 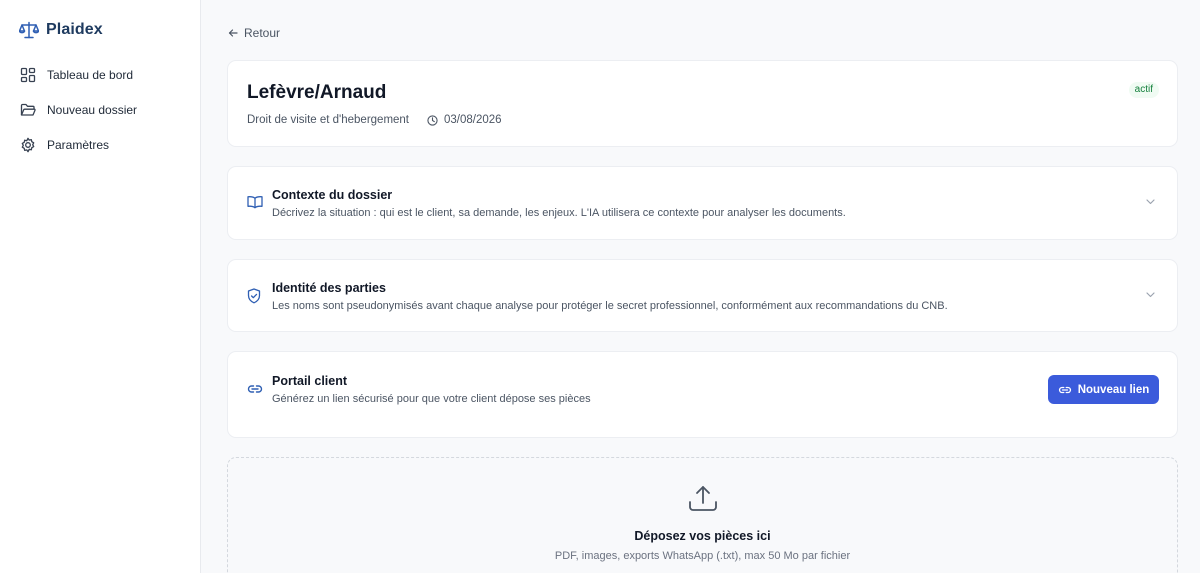 What do you see at coordinates (703, 498) in the screenshot?
I see `upload-icon` at bounding box center [703, 498].